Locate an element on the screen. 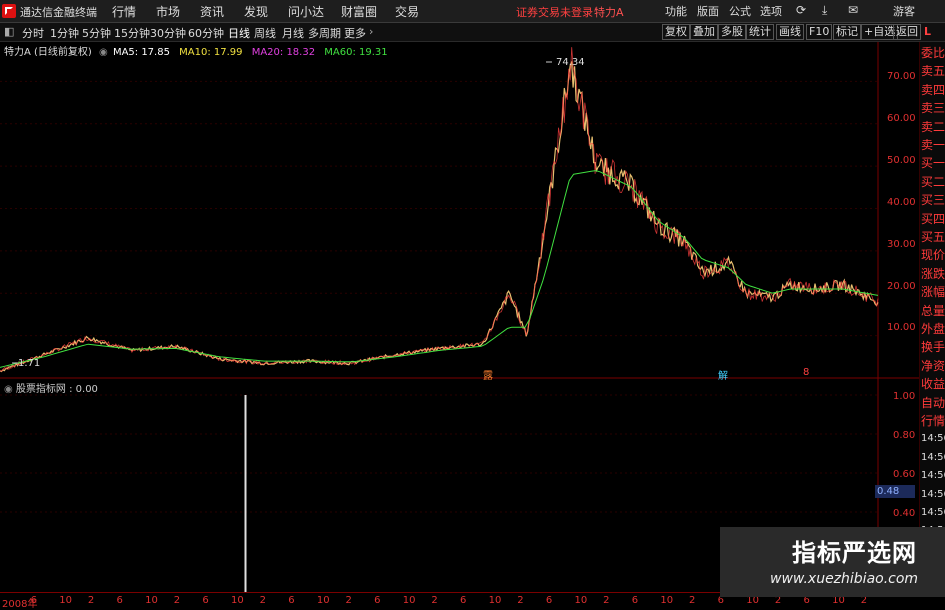 Image resolution: width=945 pixels, height=610 pixels. price-tick-40: 40.00 is located at coordinates (901, 202).